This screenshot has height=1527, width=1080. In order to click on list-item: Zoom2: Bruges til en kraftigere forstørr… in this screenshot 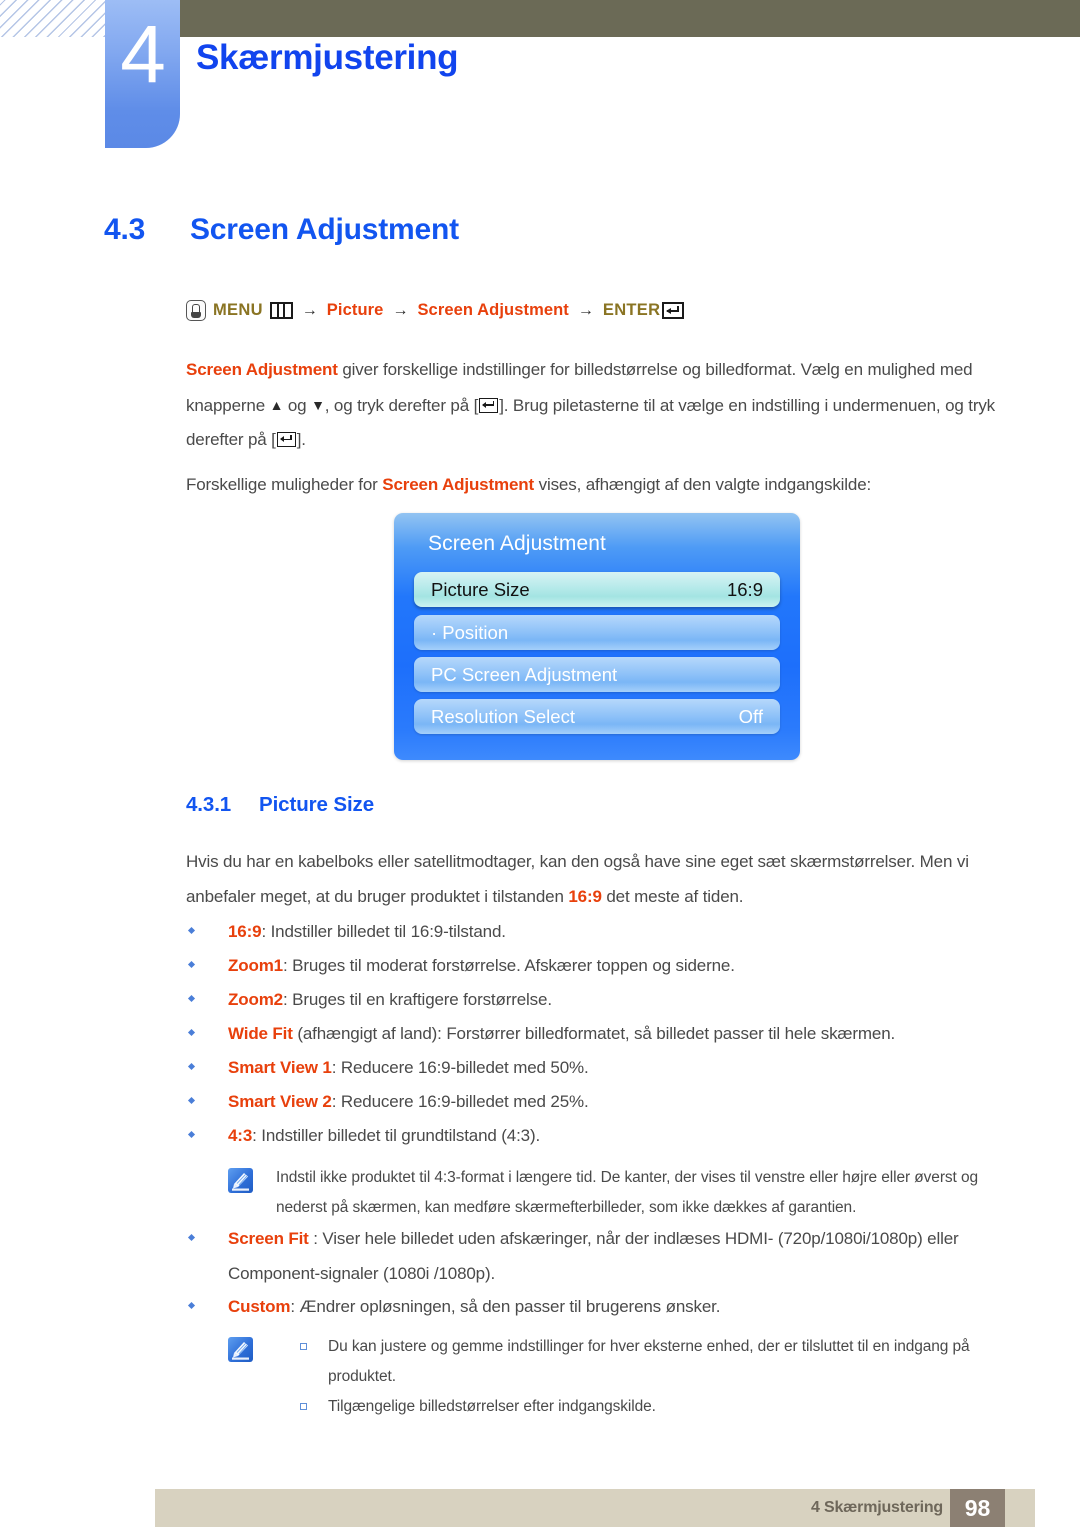, I will do `click(599, 1000)`.